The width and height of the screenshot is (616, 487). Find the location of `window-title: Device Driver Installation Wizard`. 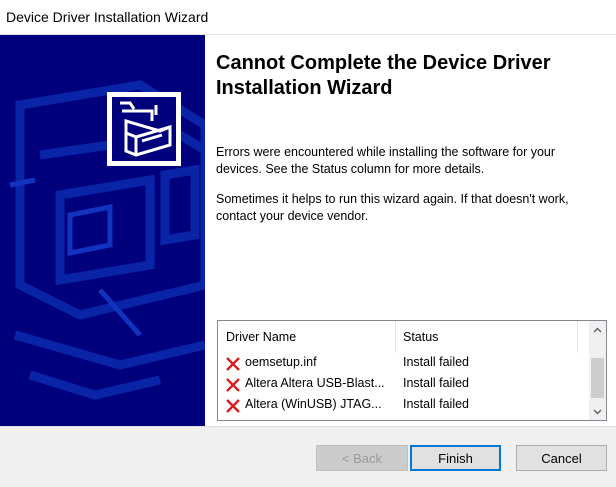

window-title: Device Driver Installation Wizard is located at coordinates (107, 17).